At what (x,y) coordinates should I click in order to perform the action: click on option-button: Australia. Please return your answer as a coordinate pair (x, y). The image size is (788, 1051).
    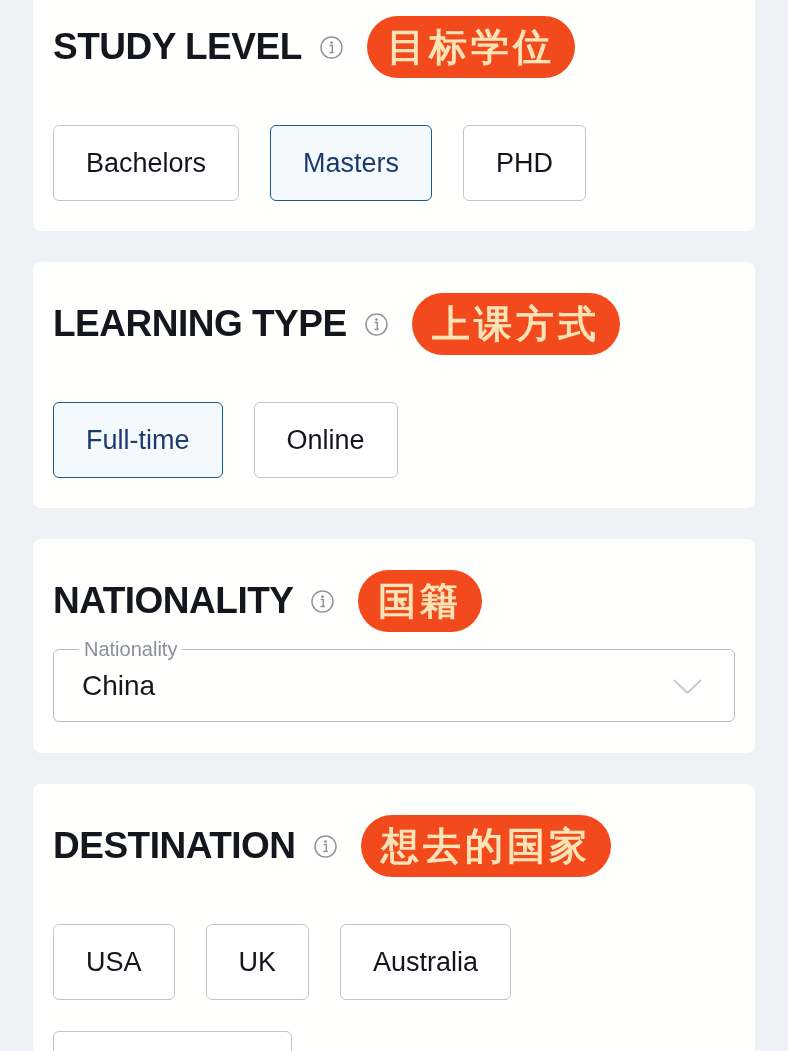
    Looking at the image, I should click on (426, 962).